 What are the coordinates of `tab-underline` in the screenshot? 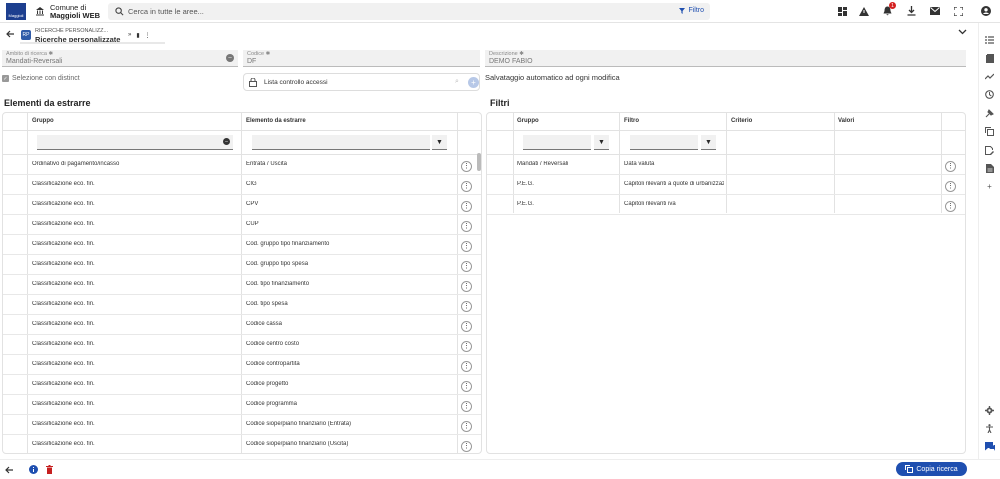 It's located at (92, 43).